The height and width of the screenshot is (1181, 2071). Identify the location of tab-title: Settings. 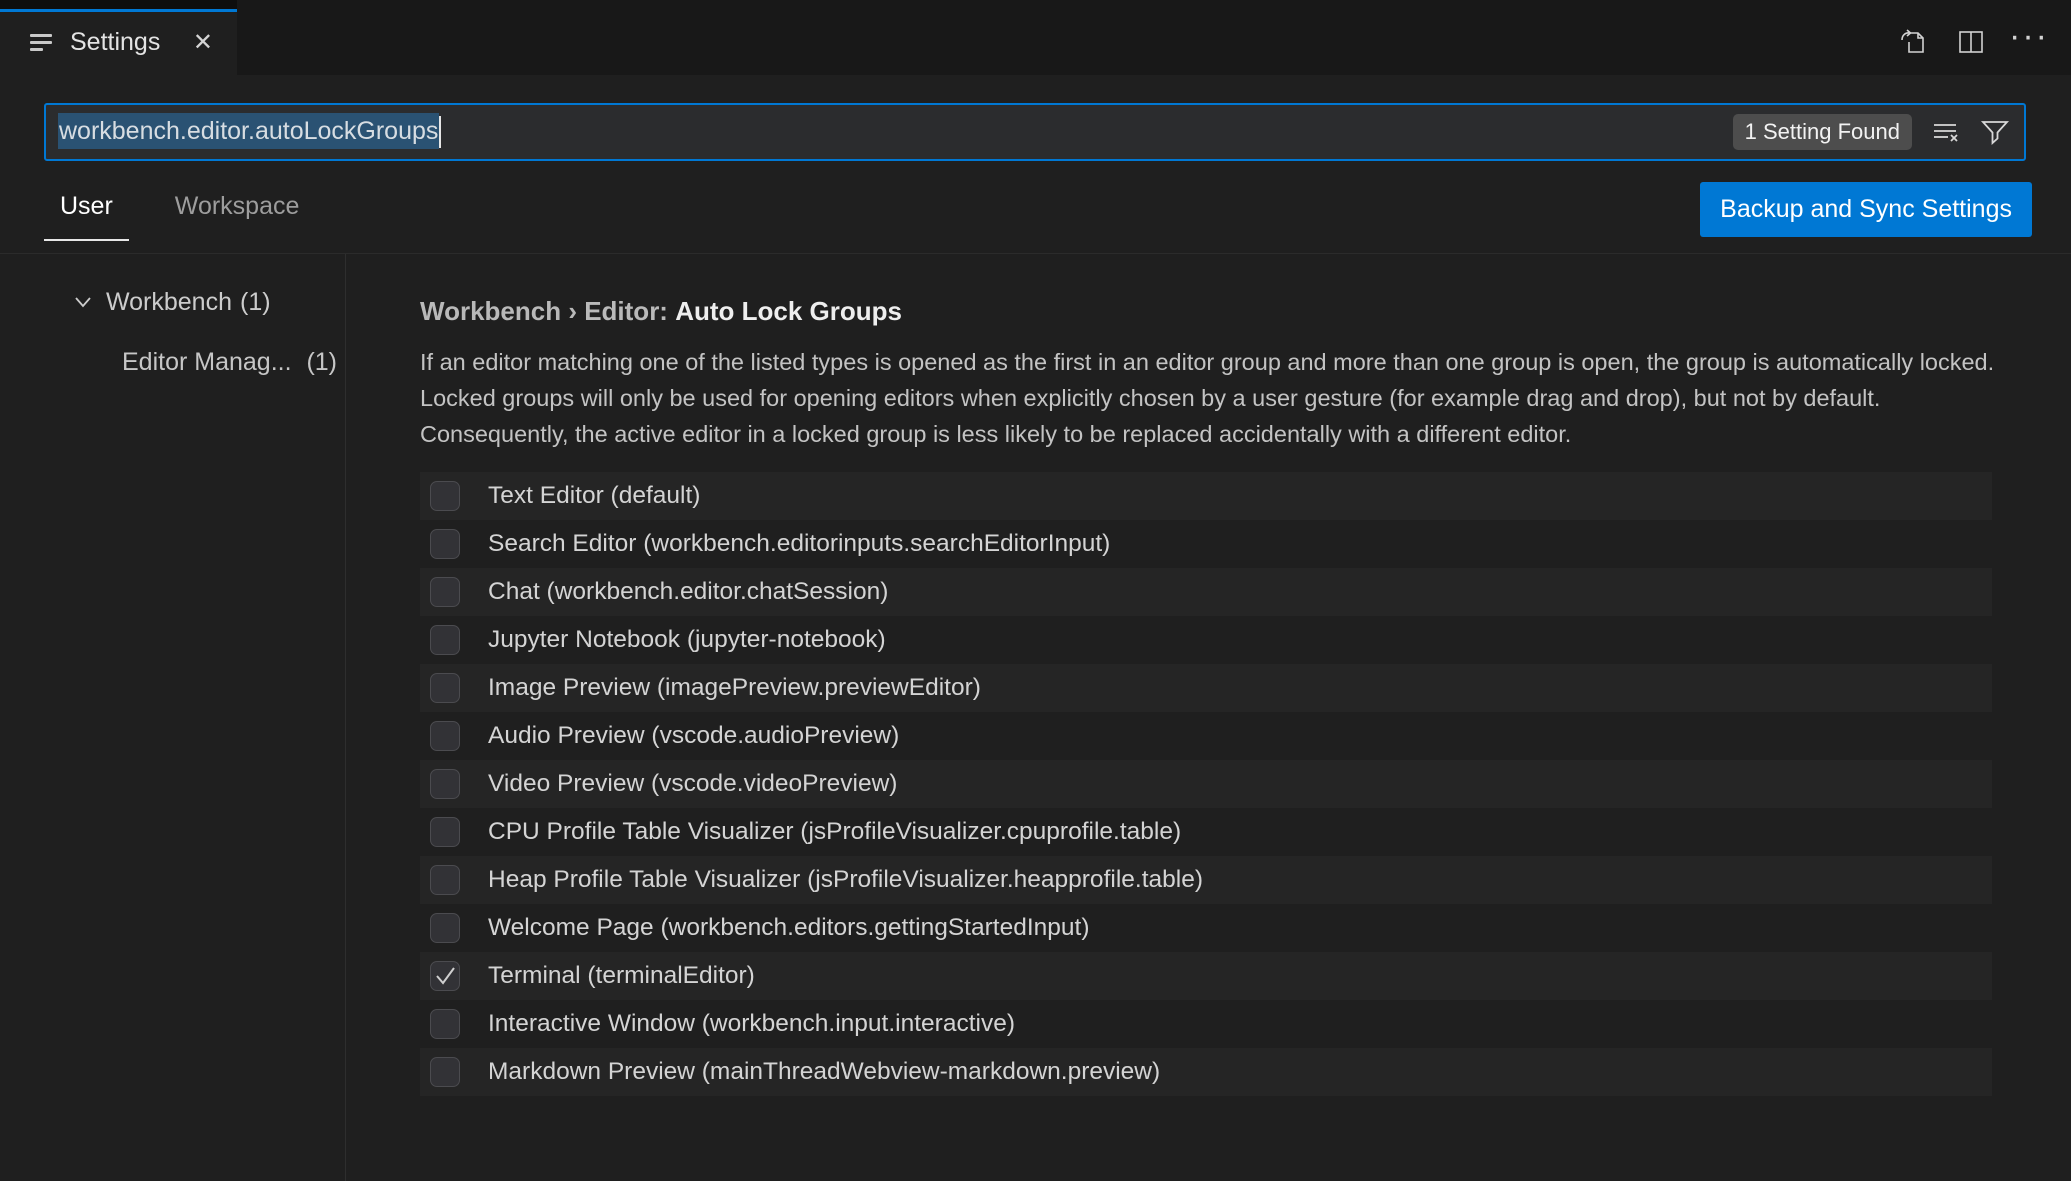
(115, 41).